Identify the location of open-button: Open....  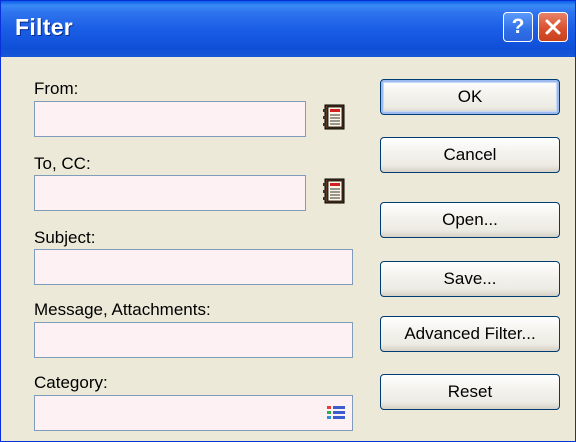
(470, 220).